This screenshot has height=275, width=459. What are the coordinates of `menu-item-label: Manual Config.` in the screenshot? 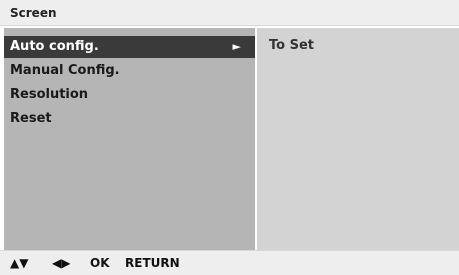 It's located at (65, 70).